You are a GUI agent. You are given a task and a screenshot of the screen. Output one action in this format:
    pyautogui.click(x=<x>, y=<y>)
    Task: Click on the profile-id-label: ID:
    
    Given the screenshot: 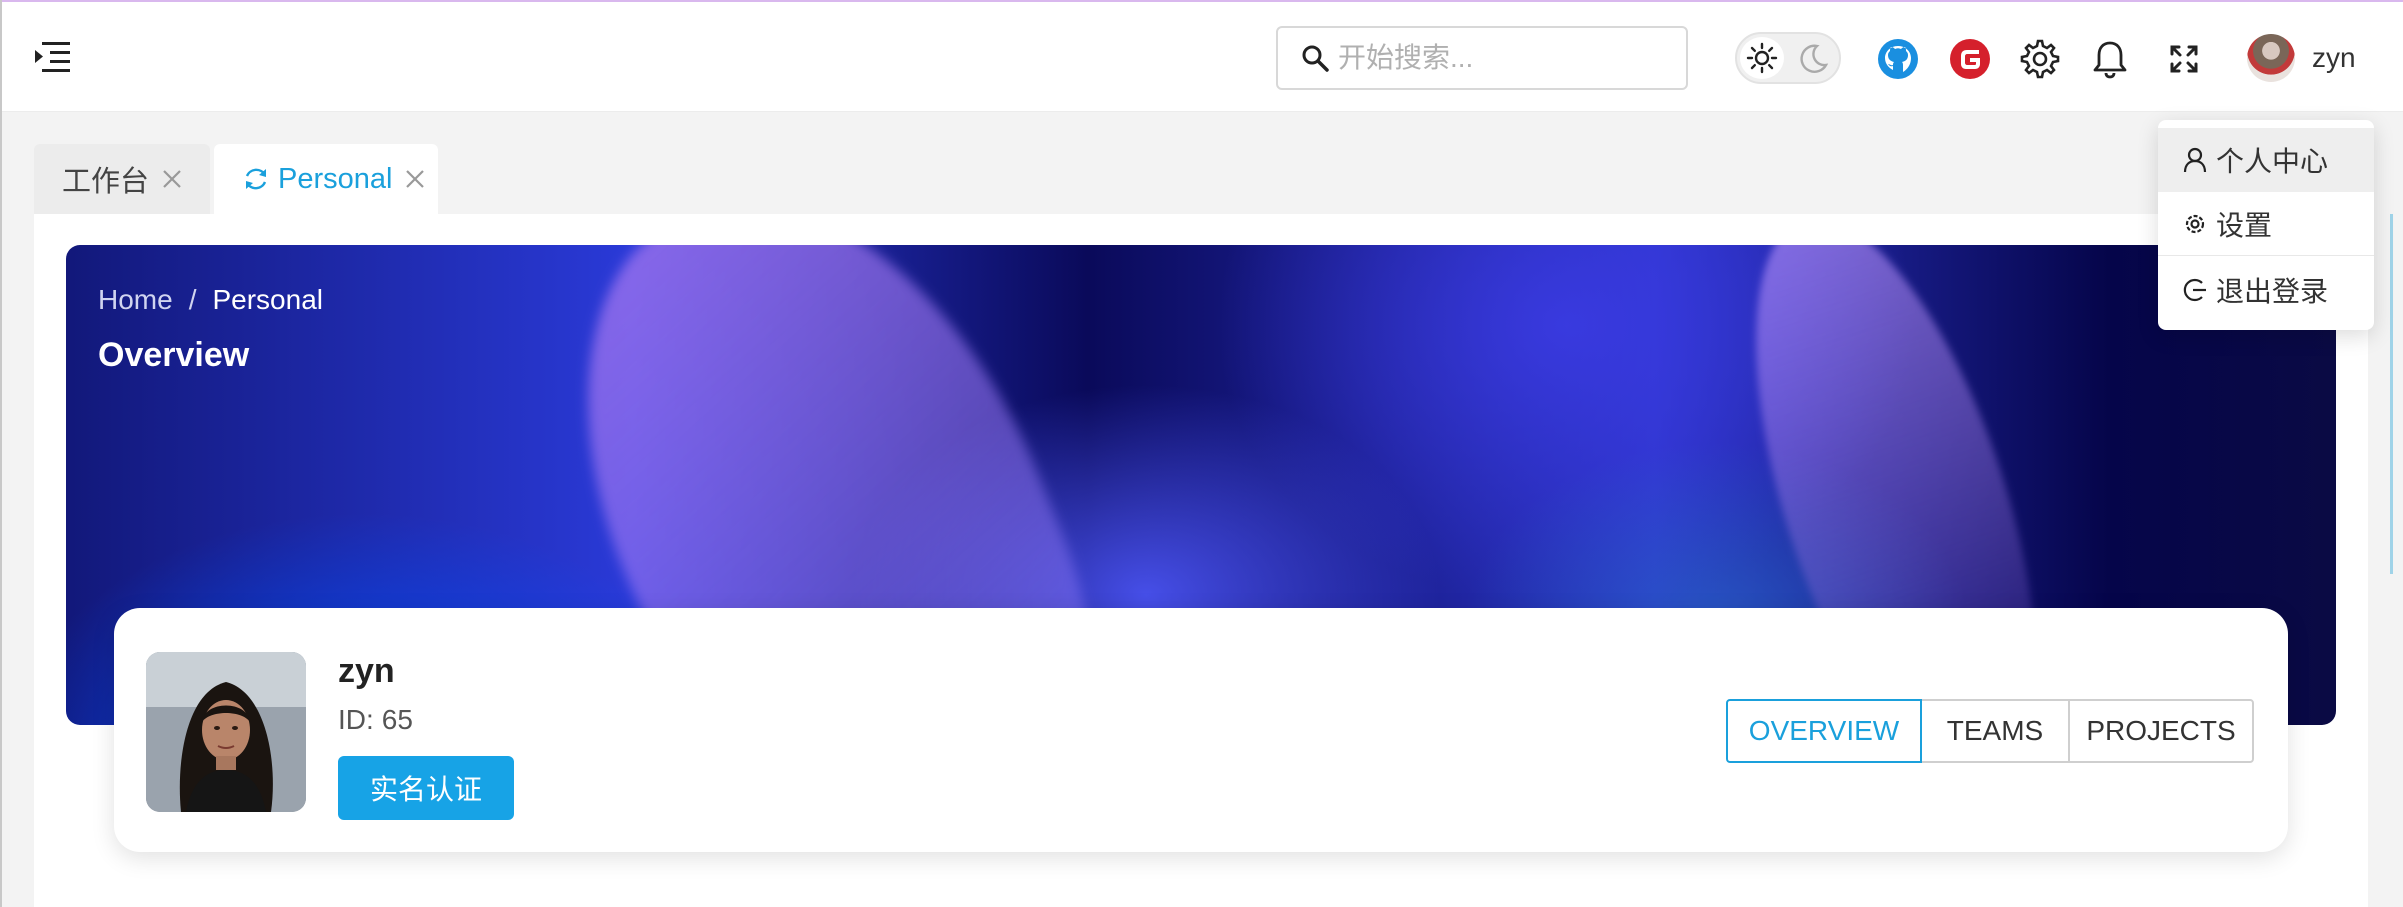 What is the action you would take?
    pyautogui.click(x=356, y=719)
    